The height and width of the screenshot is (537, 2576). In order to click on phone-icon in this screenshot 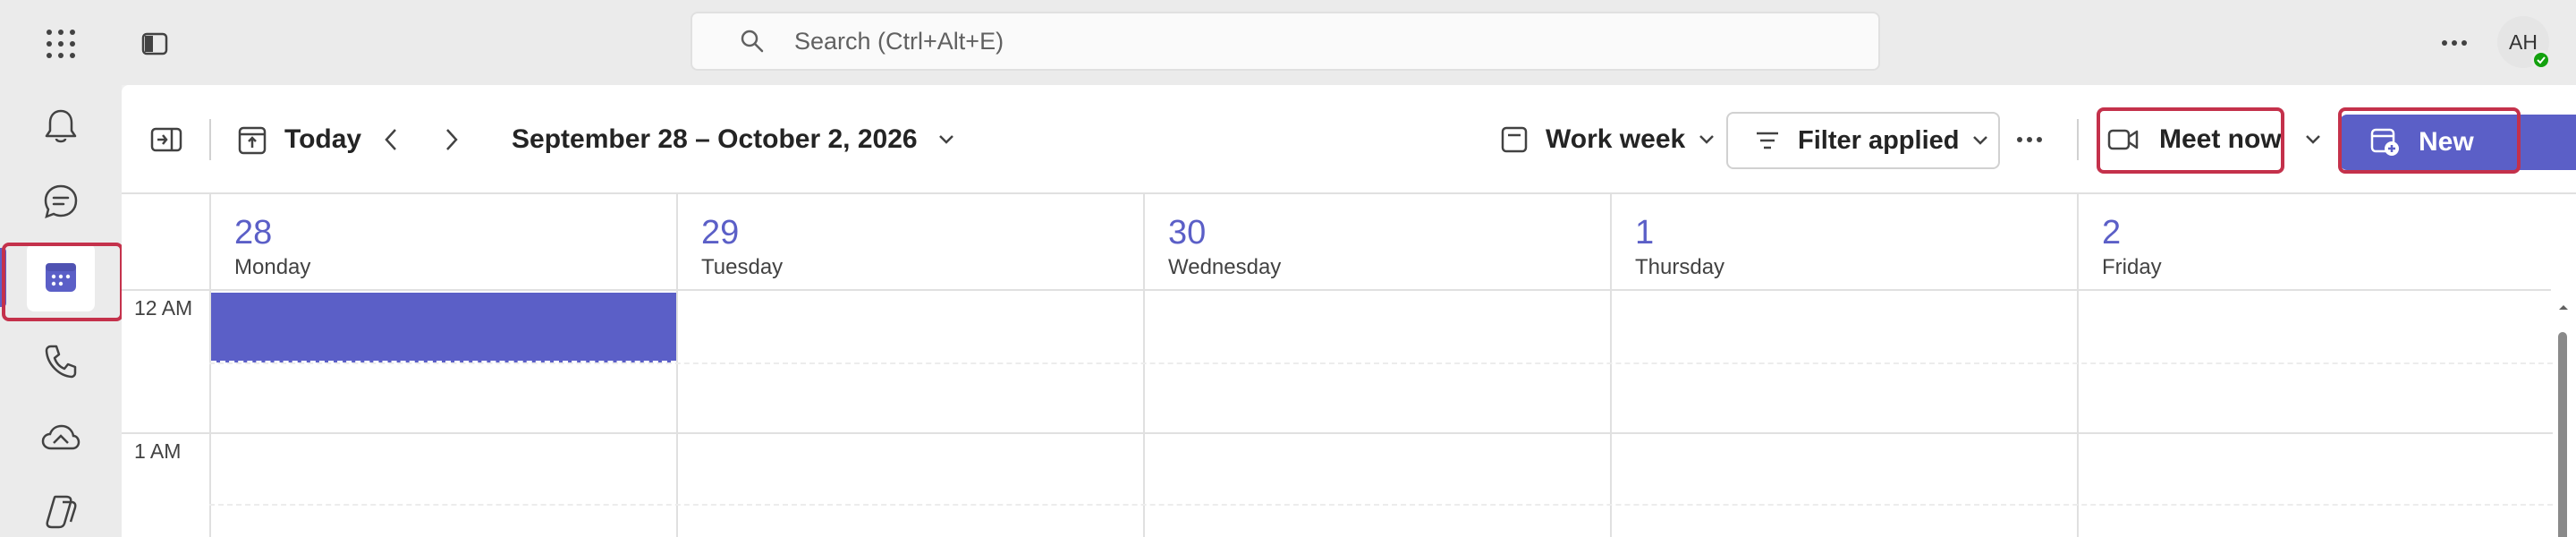, I will do `click(61, 362)`.